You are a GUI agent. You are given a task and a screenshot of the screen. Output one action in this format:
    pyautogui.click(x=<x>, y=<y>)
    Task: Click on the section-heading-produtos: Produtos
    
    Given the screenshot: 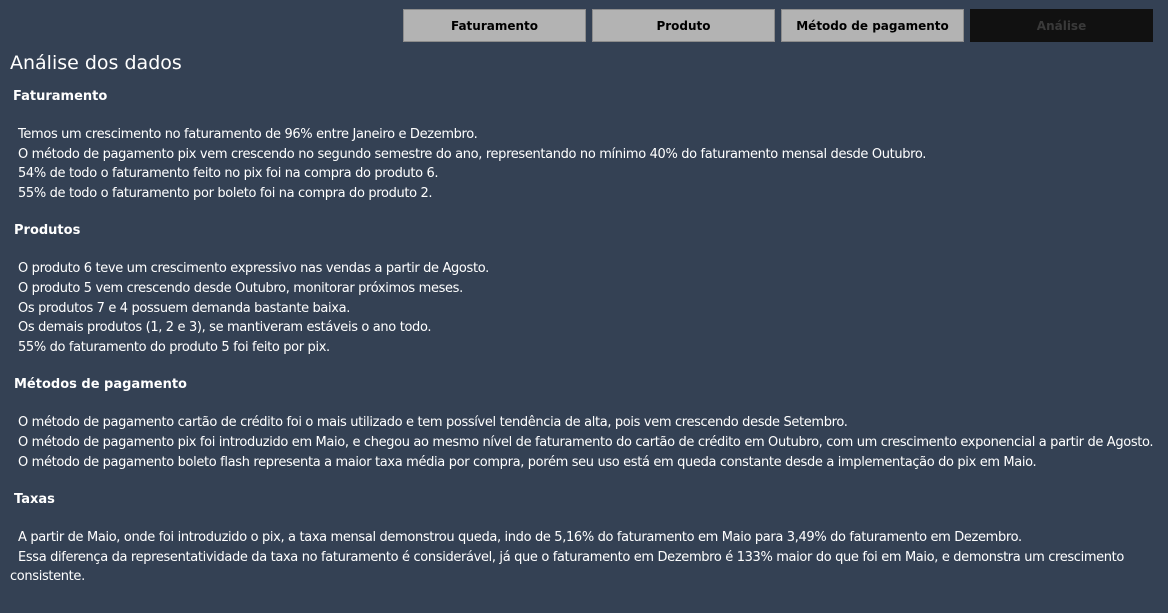 What is the action you would take?
    pyautogui.click(x=47, y=231)
    